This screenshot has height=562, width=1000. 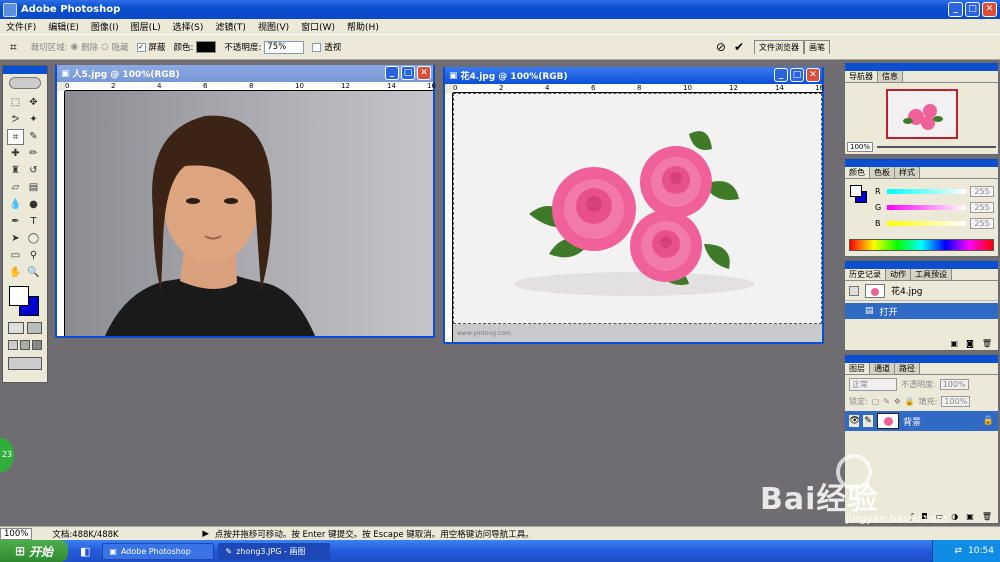 What do you see at coordinates (15, 171) in the screenshot?
I see `clone-stamp-icon: ♜` at bounding box center [15, 171].